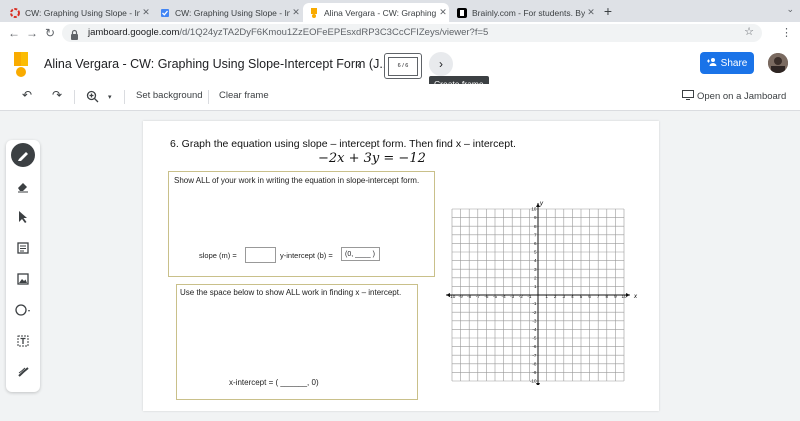 The height and width of the screenshot is (421, 800). I want to click on zoom-icon, so click(92, 98).